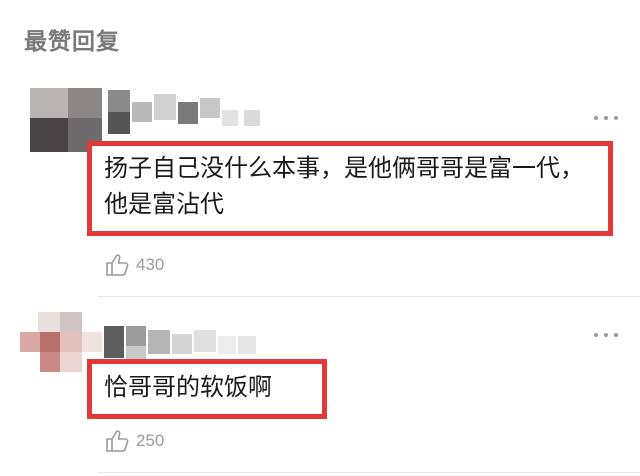 This screenshot has height=476, width=640. What do you see at coordinates (344, 186) in the screenshot?
I see `comment-text: 扬子自己没什么本事，是他俩哥哥是富一代，他是富沾代` at bounding box center [344, 186].